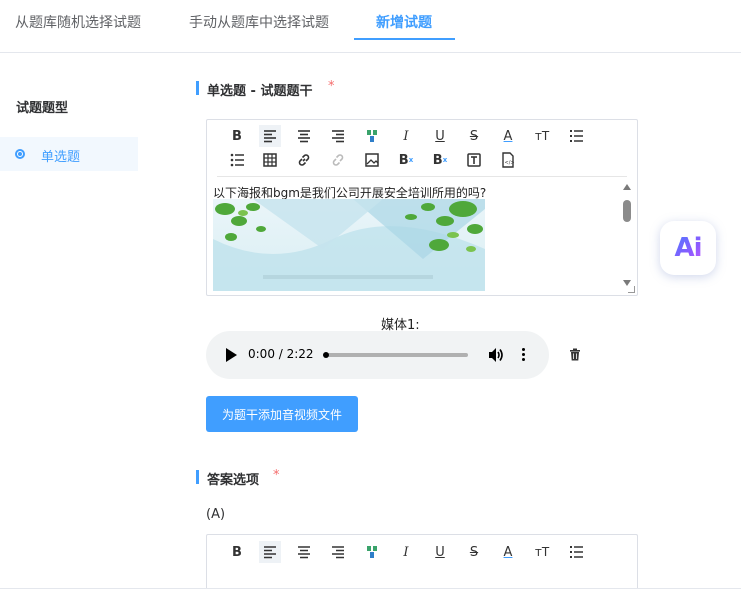 The width and height of the screenshot is (741, 592). I want to click on play-icon, so click(231, 355).